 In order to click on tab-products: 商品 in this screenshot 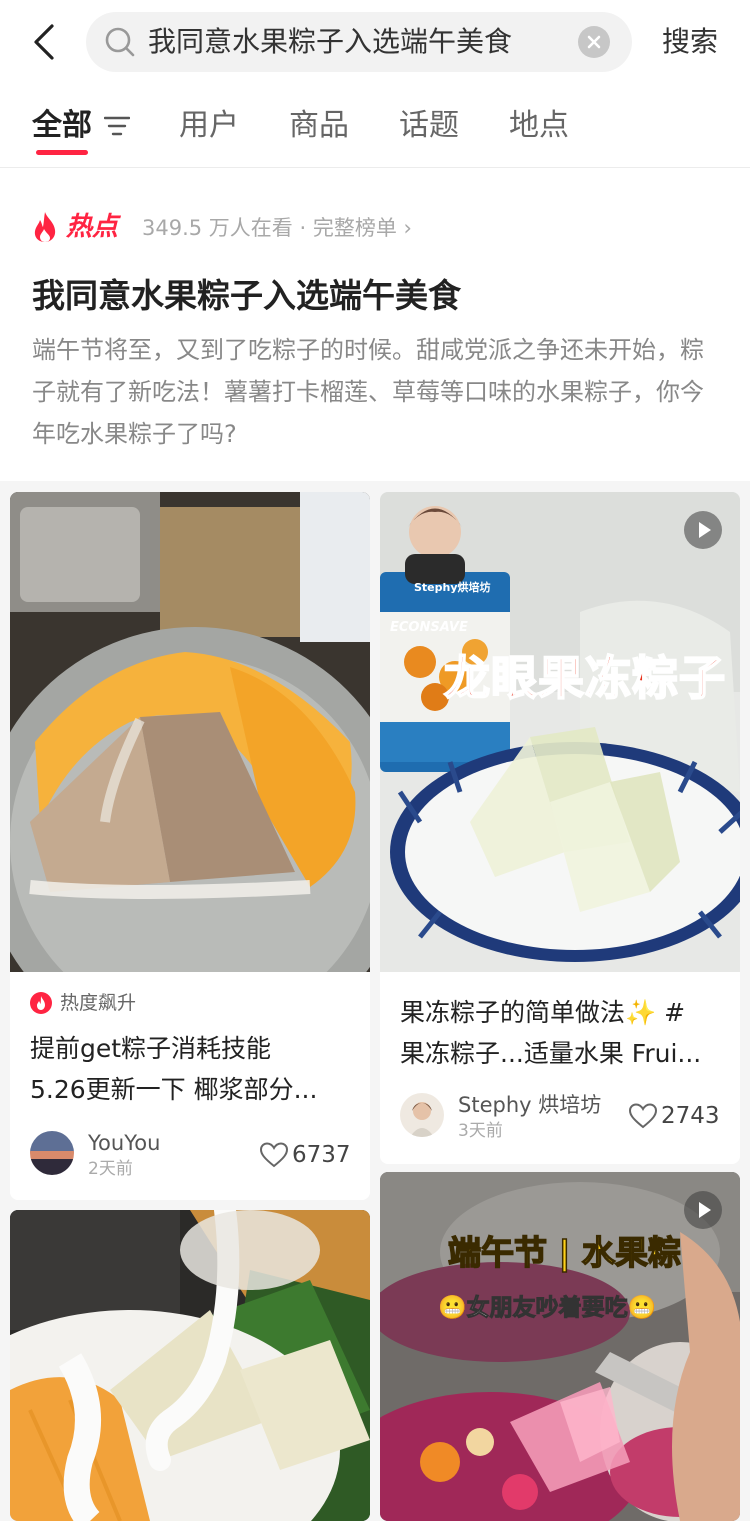, I will do `click(319, 126)`.